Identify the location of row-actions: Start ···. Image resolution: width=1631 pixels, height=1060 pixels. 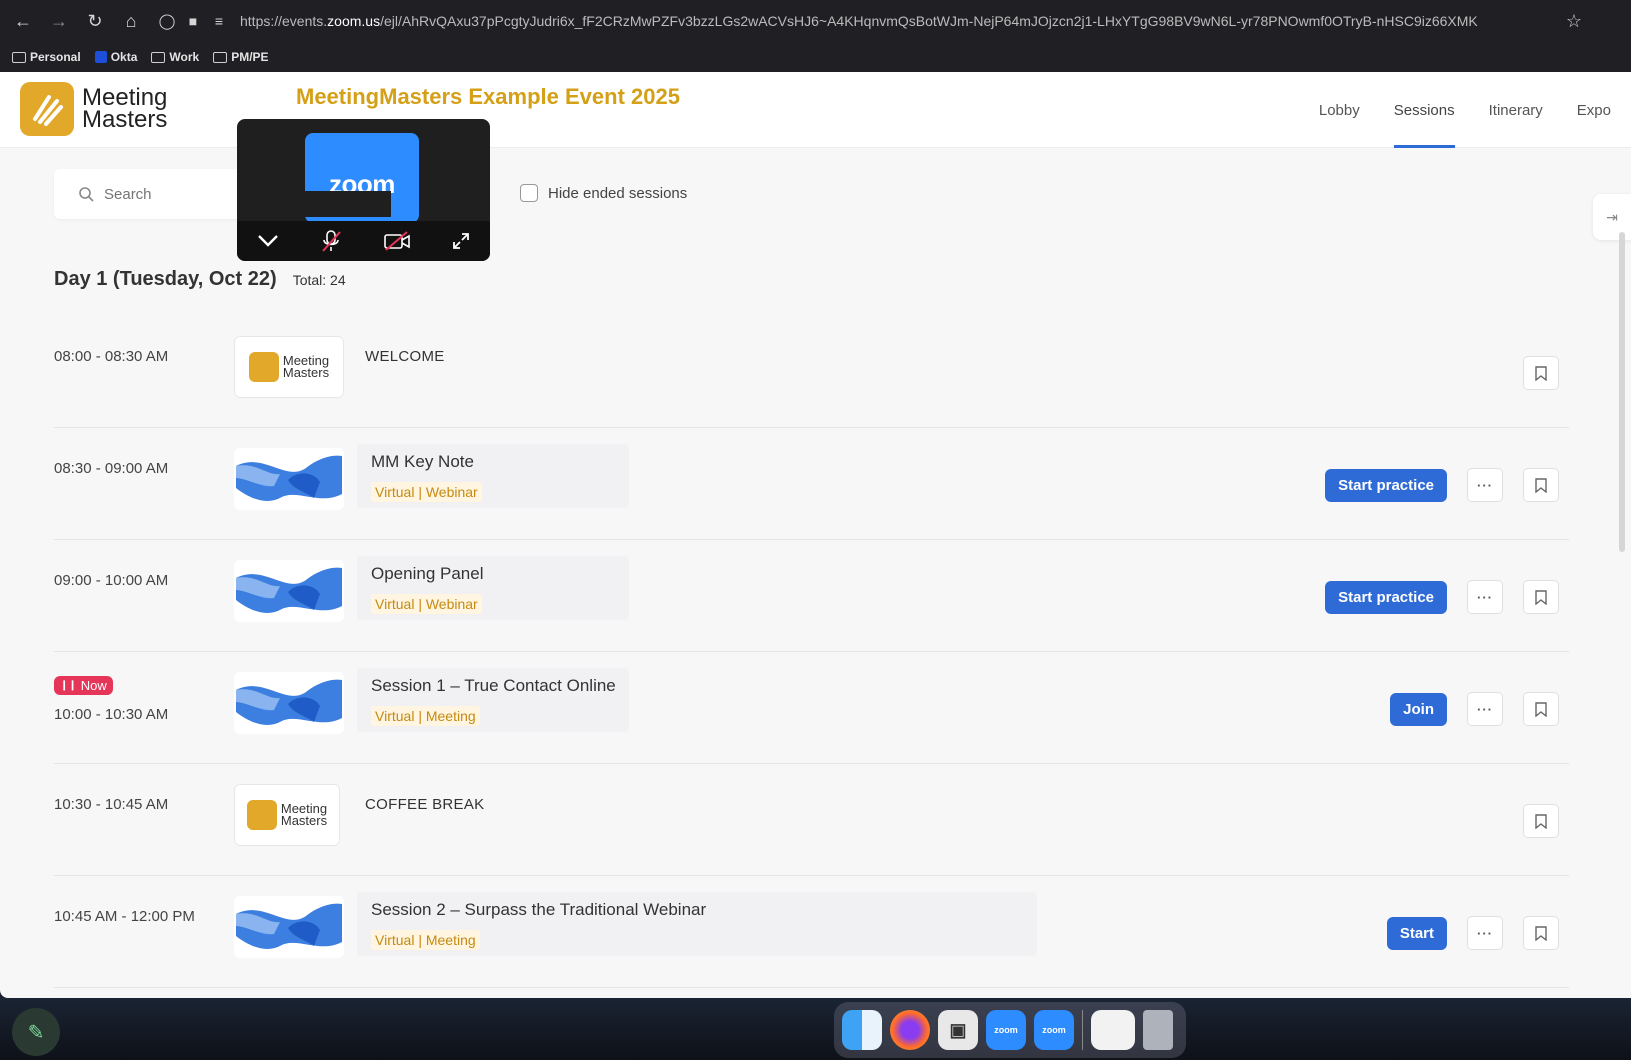
(1472, 933).